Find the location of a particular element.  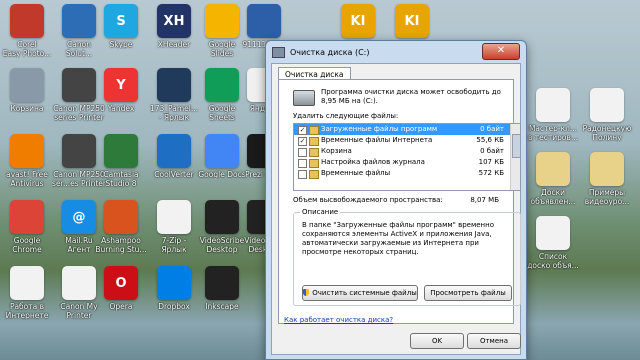

file-size: 107 КБ is located at coordinates (491, 162).